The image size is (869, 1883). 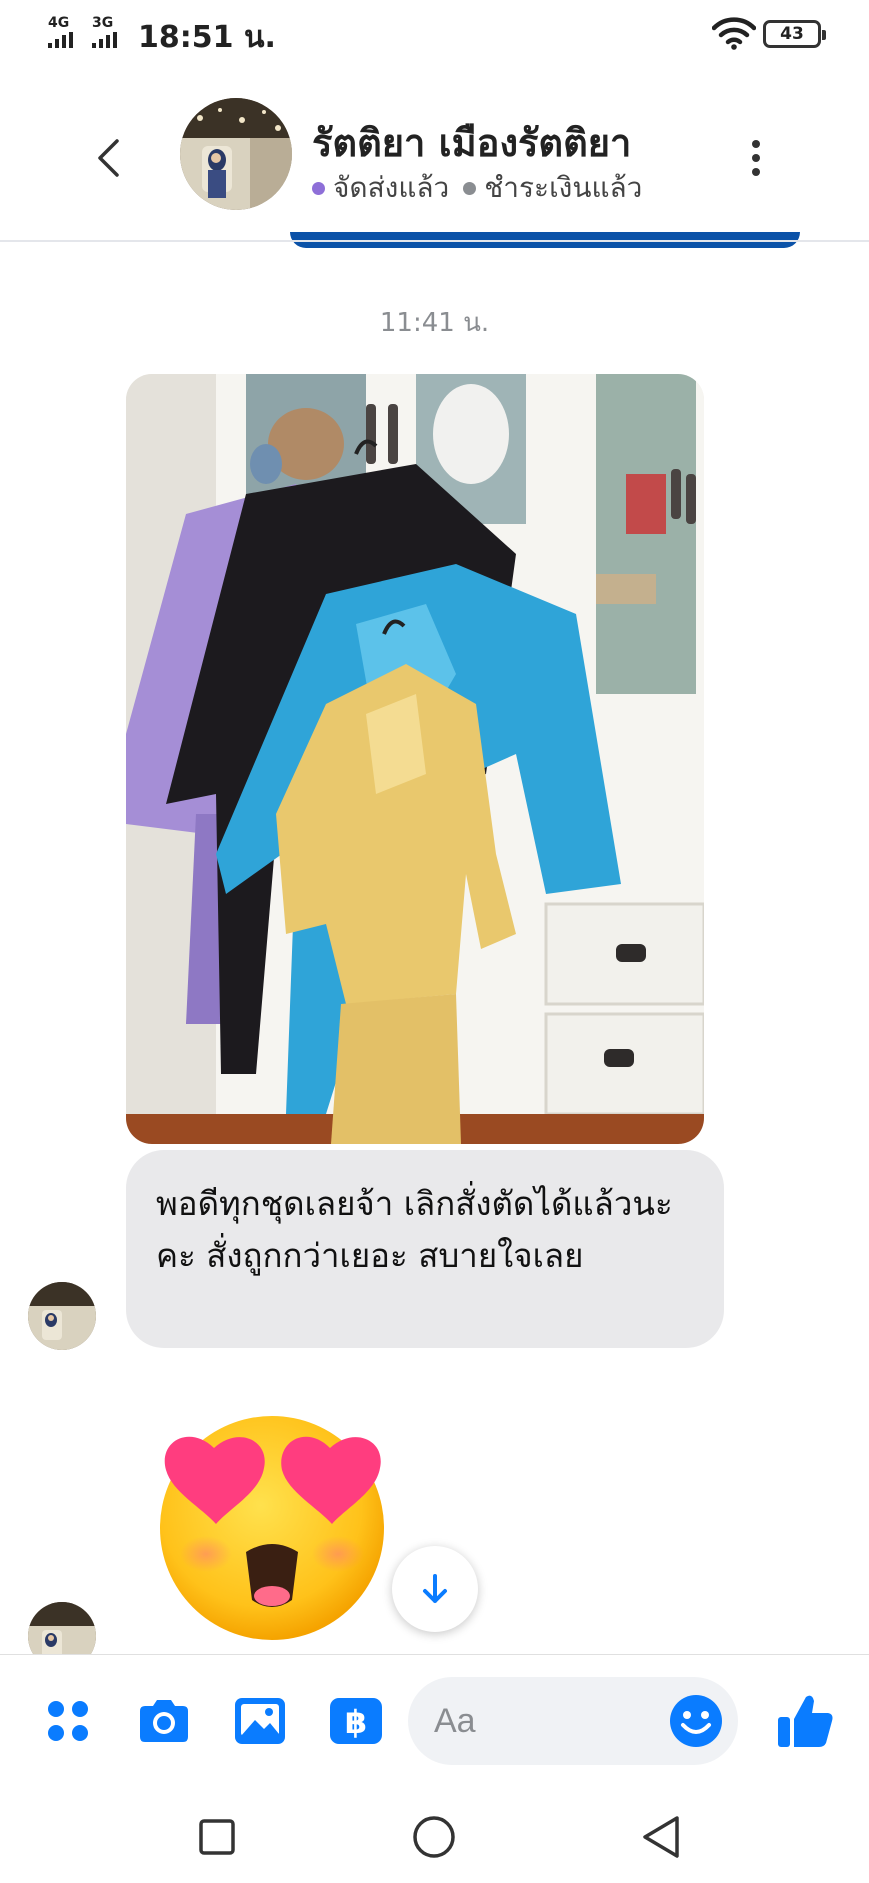 I want to click on chevron-left-icon, so click(x=108, y=158).